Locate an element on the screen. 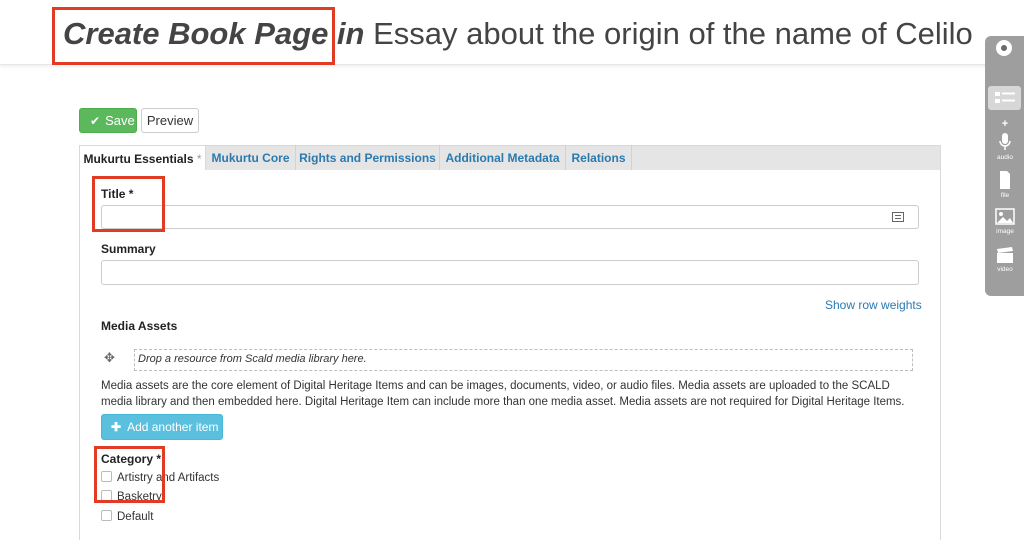  drag-handle-icon: ✥ is located at coordinates (109, 358).